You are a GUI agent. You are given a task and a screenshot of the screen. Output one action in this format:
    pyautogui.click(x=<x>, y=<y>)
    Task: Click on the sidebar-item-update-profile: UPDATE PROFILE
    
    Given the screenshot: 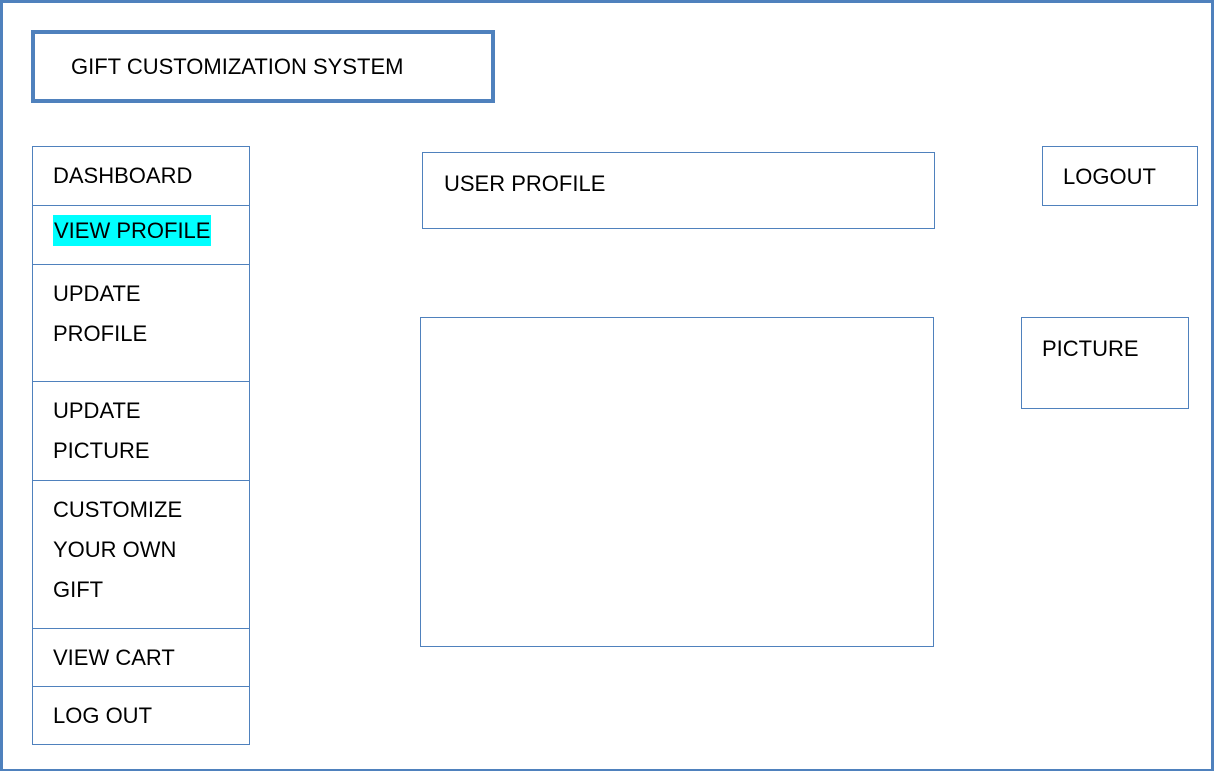 What is the action you would take?
    pyautogui.click(x=141, y=323)
    